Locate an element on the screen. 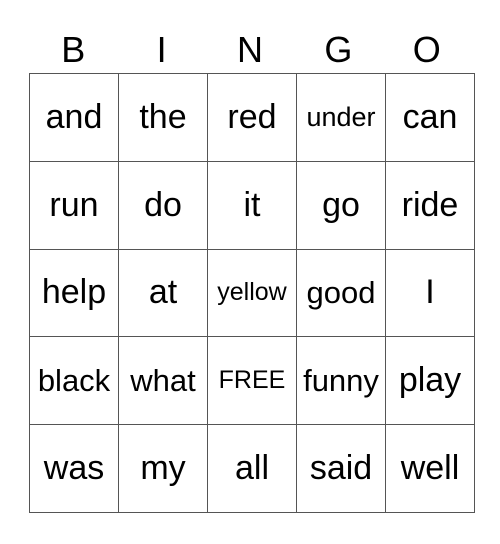 The height and width of the screenshot is (544, 500). bingo-cell: was is located at coordinates (74, 468).